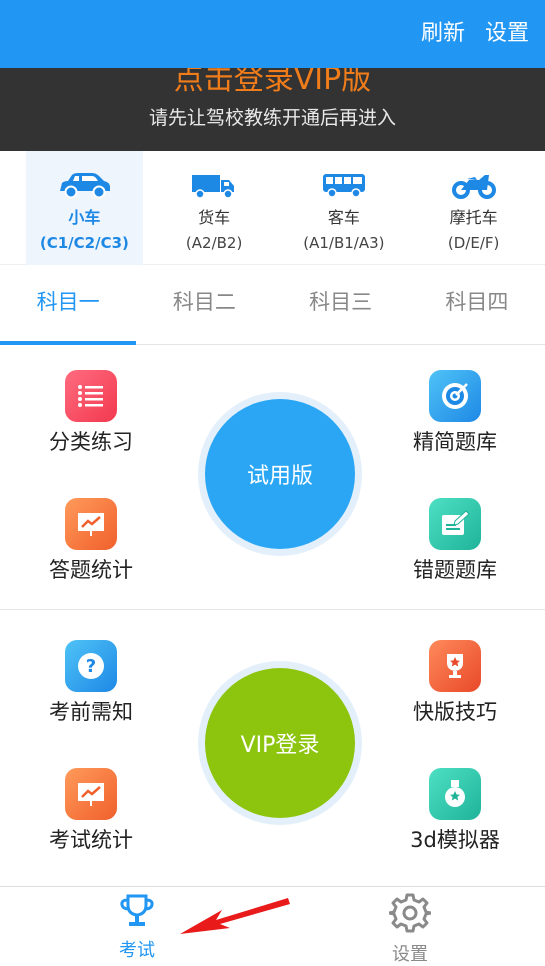  I want to click on vehicle-code: (D/E/F), so click(473, 243).